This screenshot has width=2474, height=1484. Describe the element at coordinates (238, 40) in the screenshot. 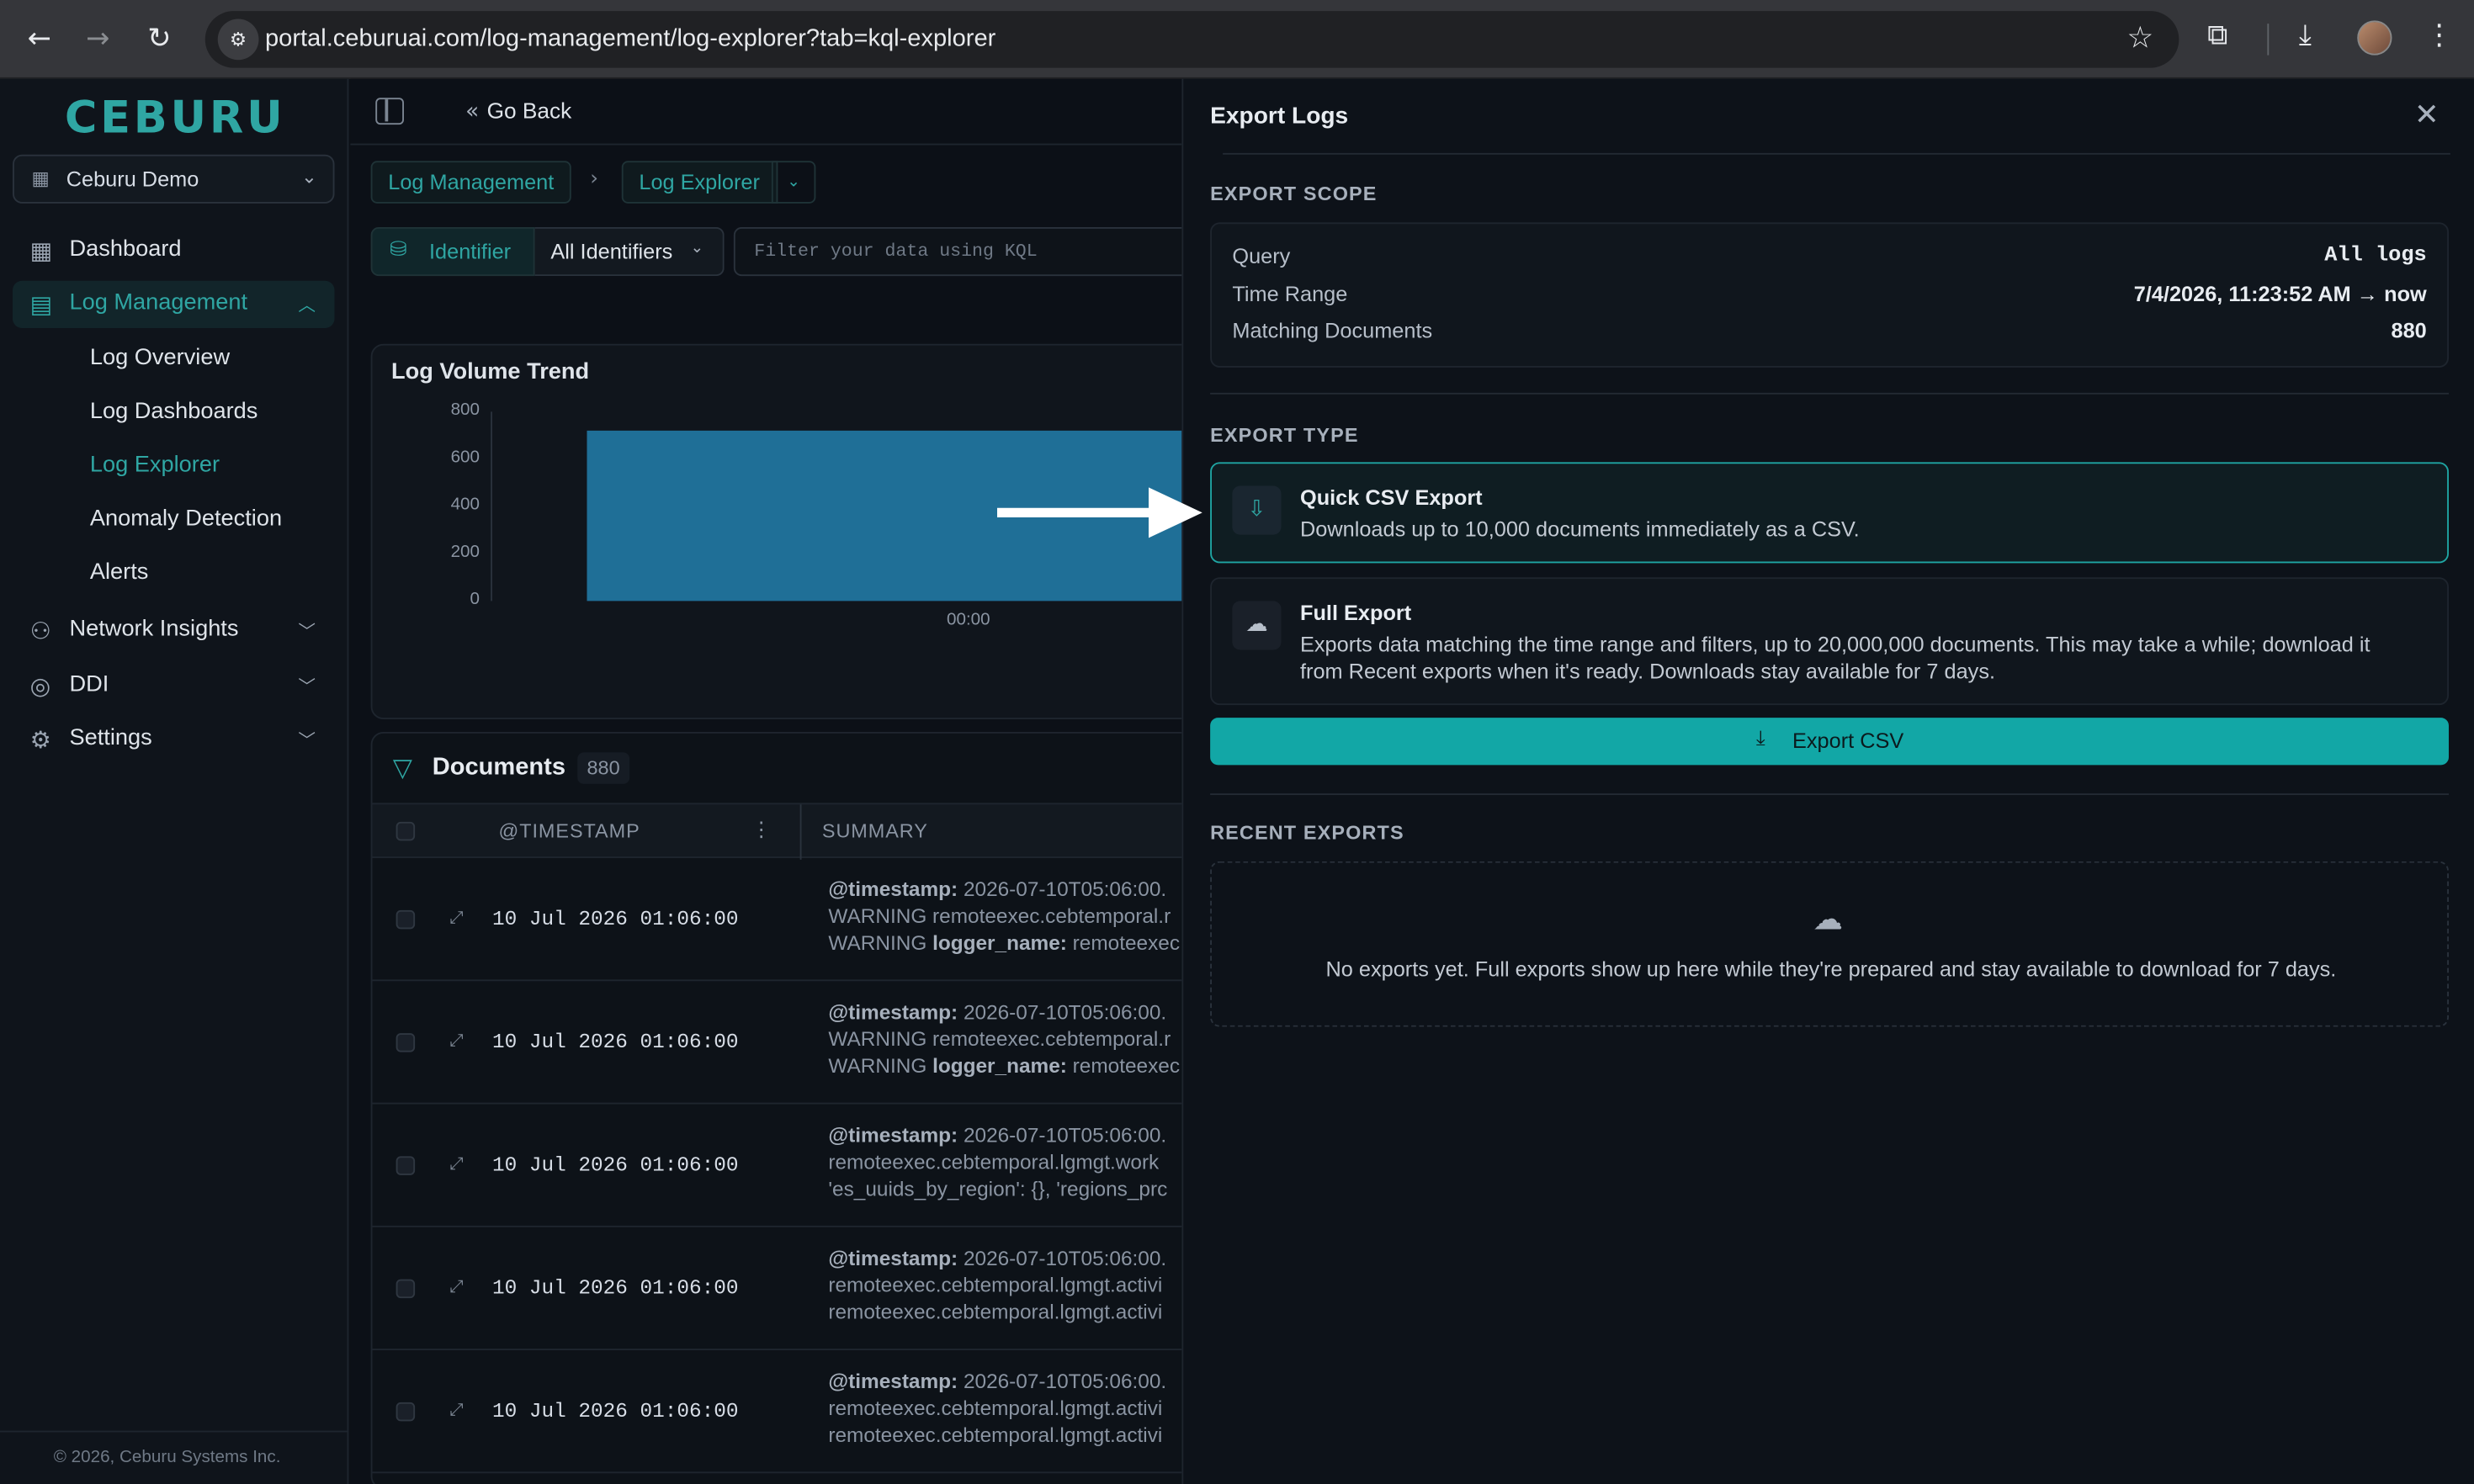

I see `site-info-icon: ⚙` at that location.